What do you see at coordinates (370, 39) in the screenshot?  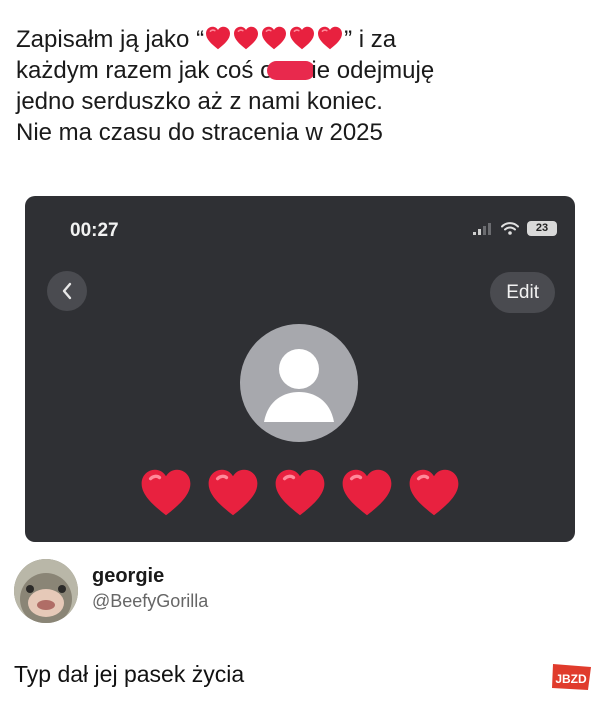 I see `caption-line-1-end: ” i za` at bounding box center [370, 39].